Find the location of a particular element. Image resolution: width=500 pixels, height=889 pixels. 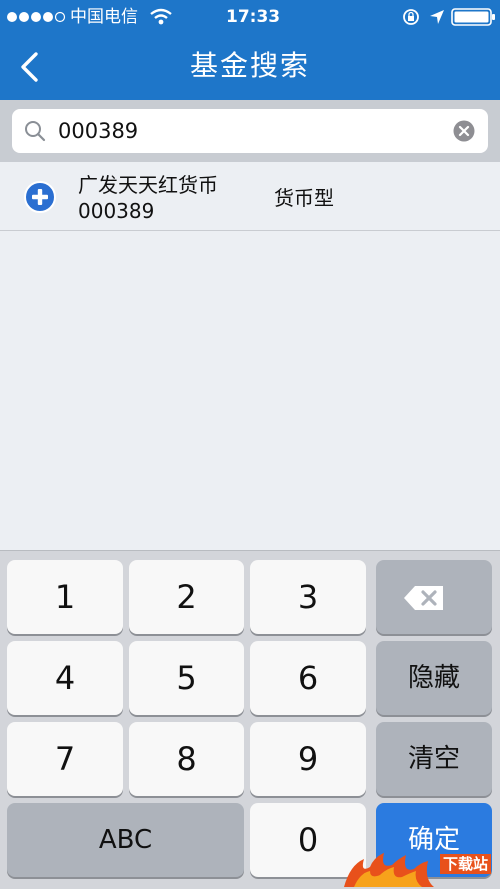

key-5: 5 is located at coordinates (186, 678).